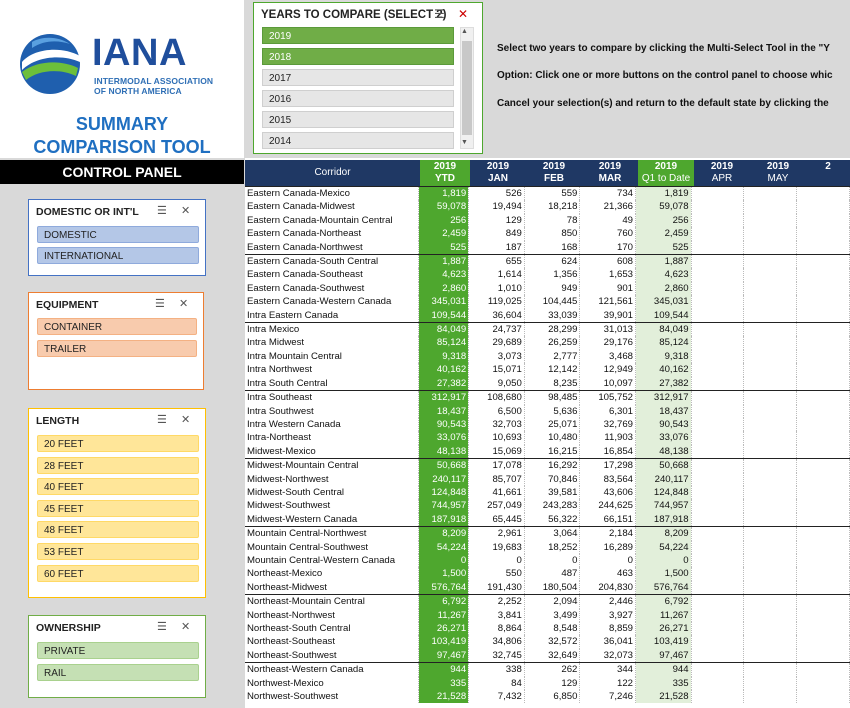 This screenshot has height=708, width=850. I want to click on header-period: APR, so click(722, 178).